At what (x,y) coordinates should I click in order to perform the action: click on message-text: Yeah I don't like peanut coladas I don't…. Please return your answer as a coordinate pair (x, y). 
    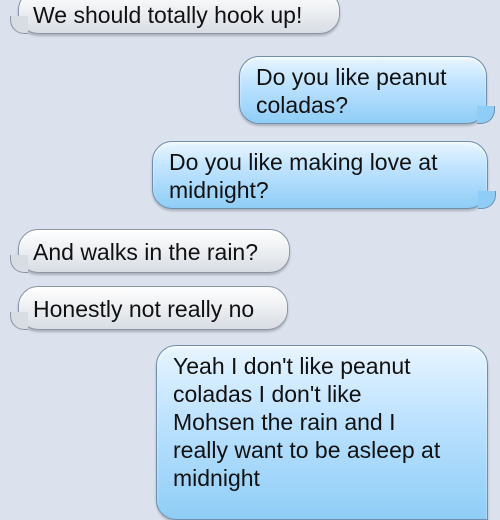
    Looking at the image, I should click on (307, 422).